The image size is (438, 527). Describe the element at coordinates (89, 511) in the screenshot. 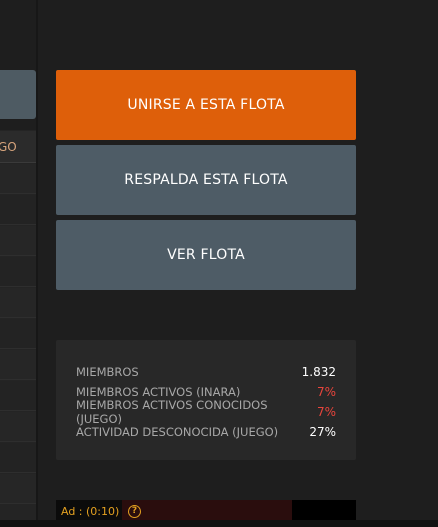

I see `ad-timer-label: Ad : (0:10)` at that location.